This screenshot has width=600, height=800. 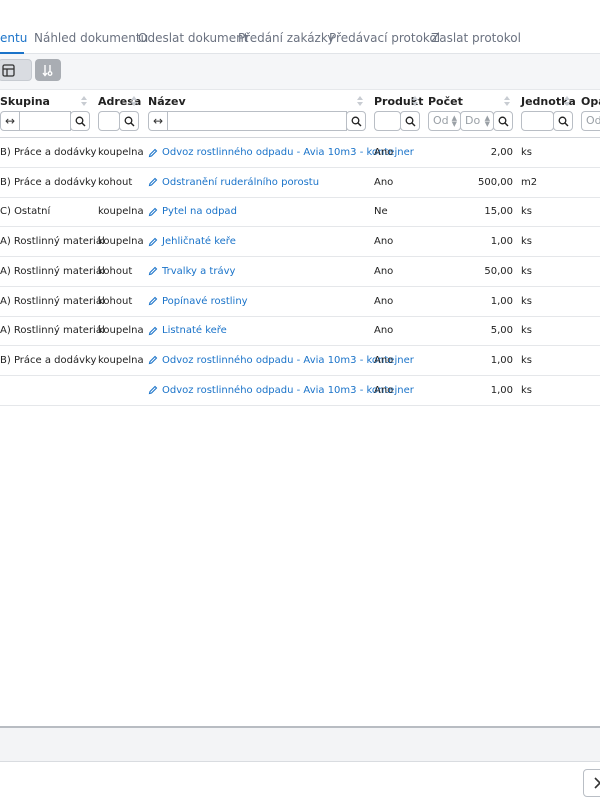 I want to click on cell-nazev-link: Trvalky a trávy, so click(x=191, y=271).